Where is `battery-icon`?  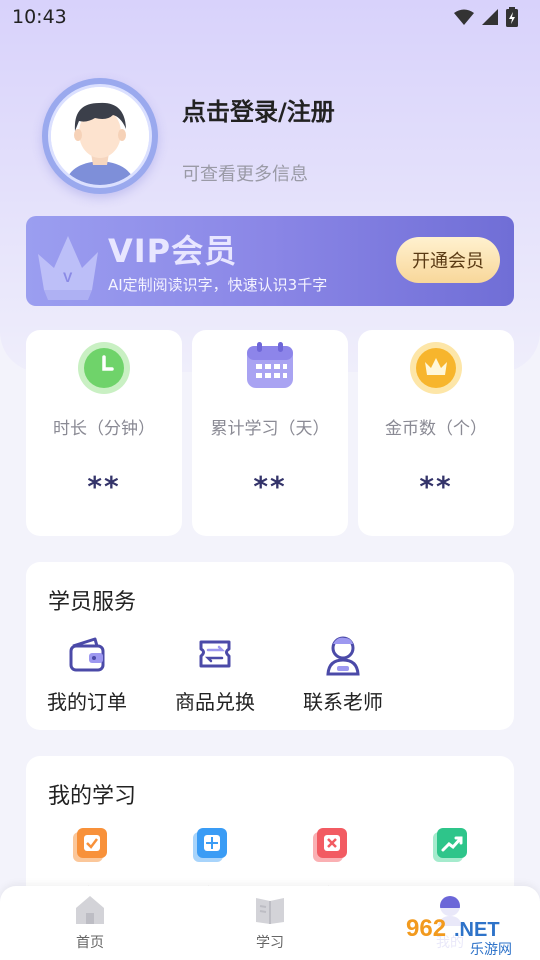 battery-icon is located at coordinates (512, 17).